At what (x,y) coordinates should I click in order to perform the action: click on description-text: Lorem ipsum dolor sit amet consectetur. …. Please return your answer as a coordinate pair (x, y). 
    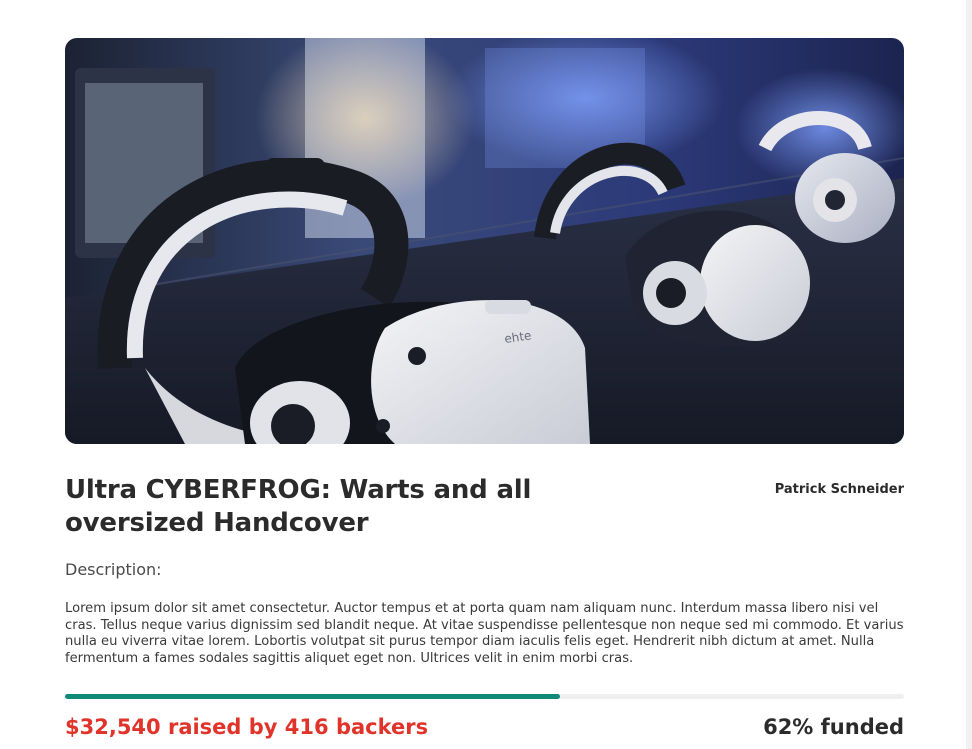
    Looking at the image, I should click on (484, 633).